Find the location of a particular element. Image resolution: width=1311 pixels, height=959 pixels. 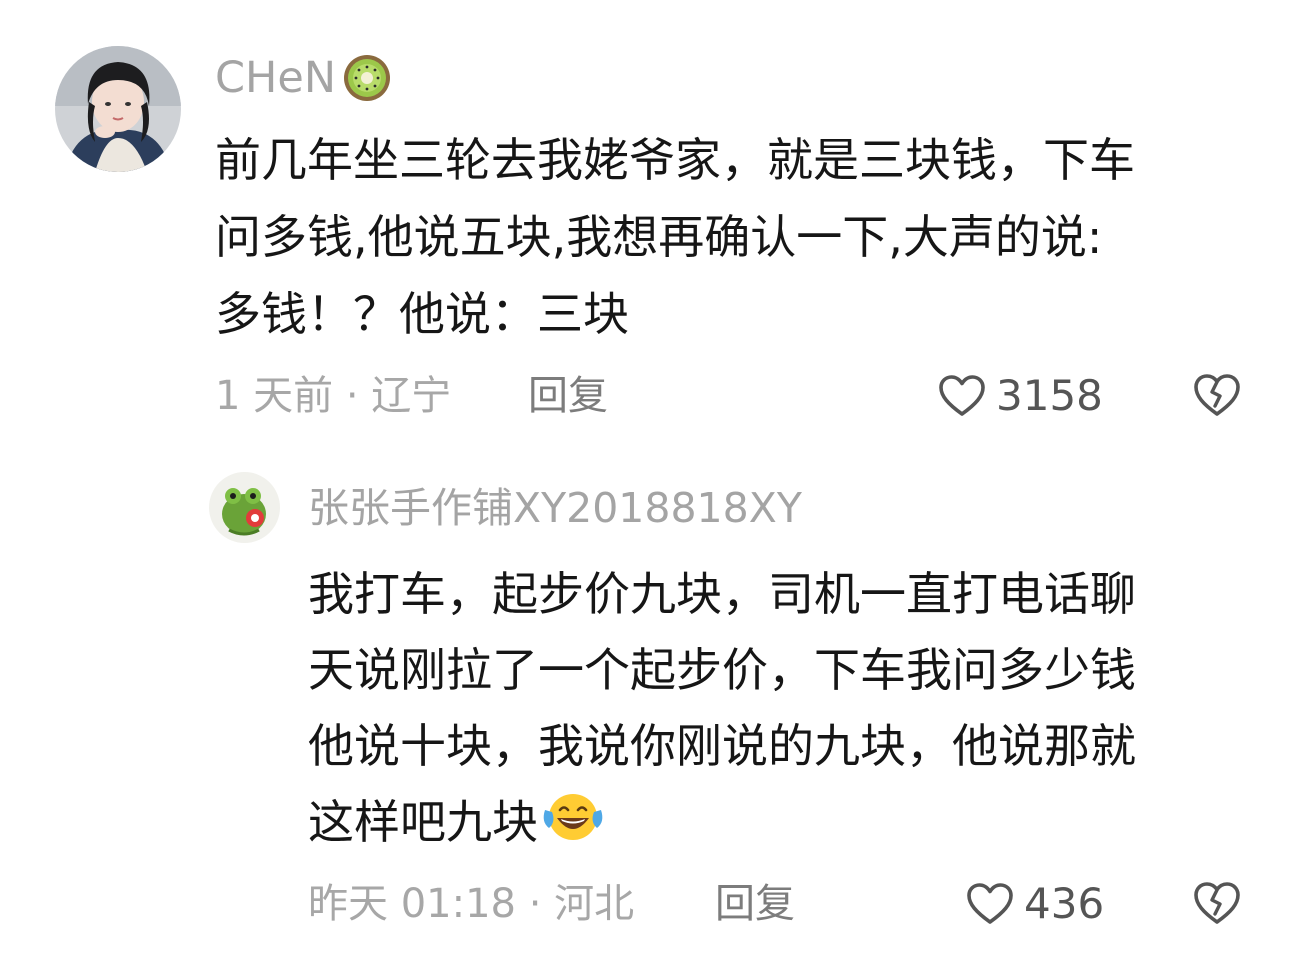

comment-meta: 昨天 01:18 · 河北 回复 436 is located at coordinates (655, 904).